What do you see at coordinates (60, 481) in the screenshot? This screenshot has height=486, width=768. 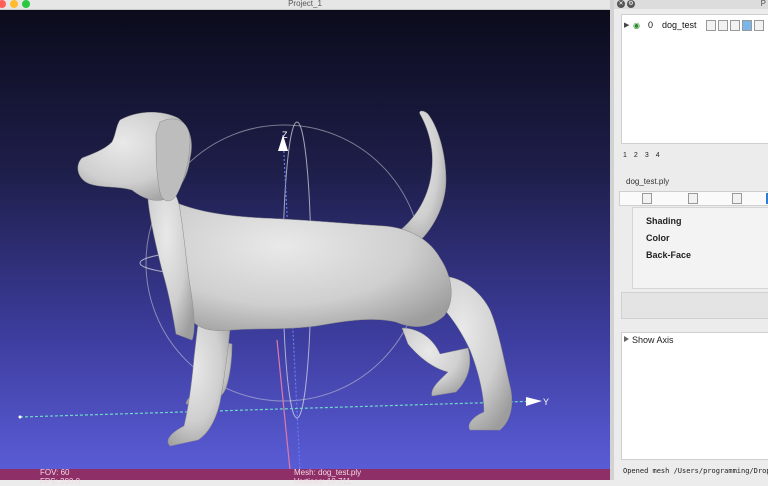 I see `fps-readout: FPS: 200.0` at bounding box center [60, 481].